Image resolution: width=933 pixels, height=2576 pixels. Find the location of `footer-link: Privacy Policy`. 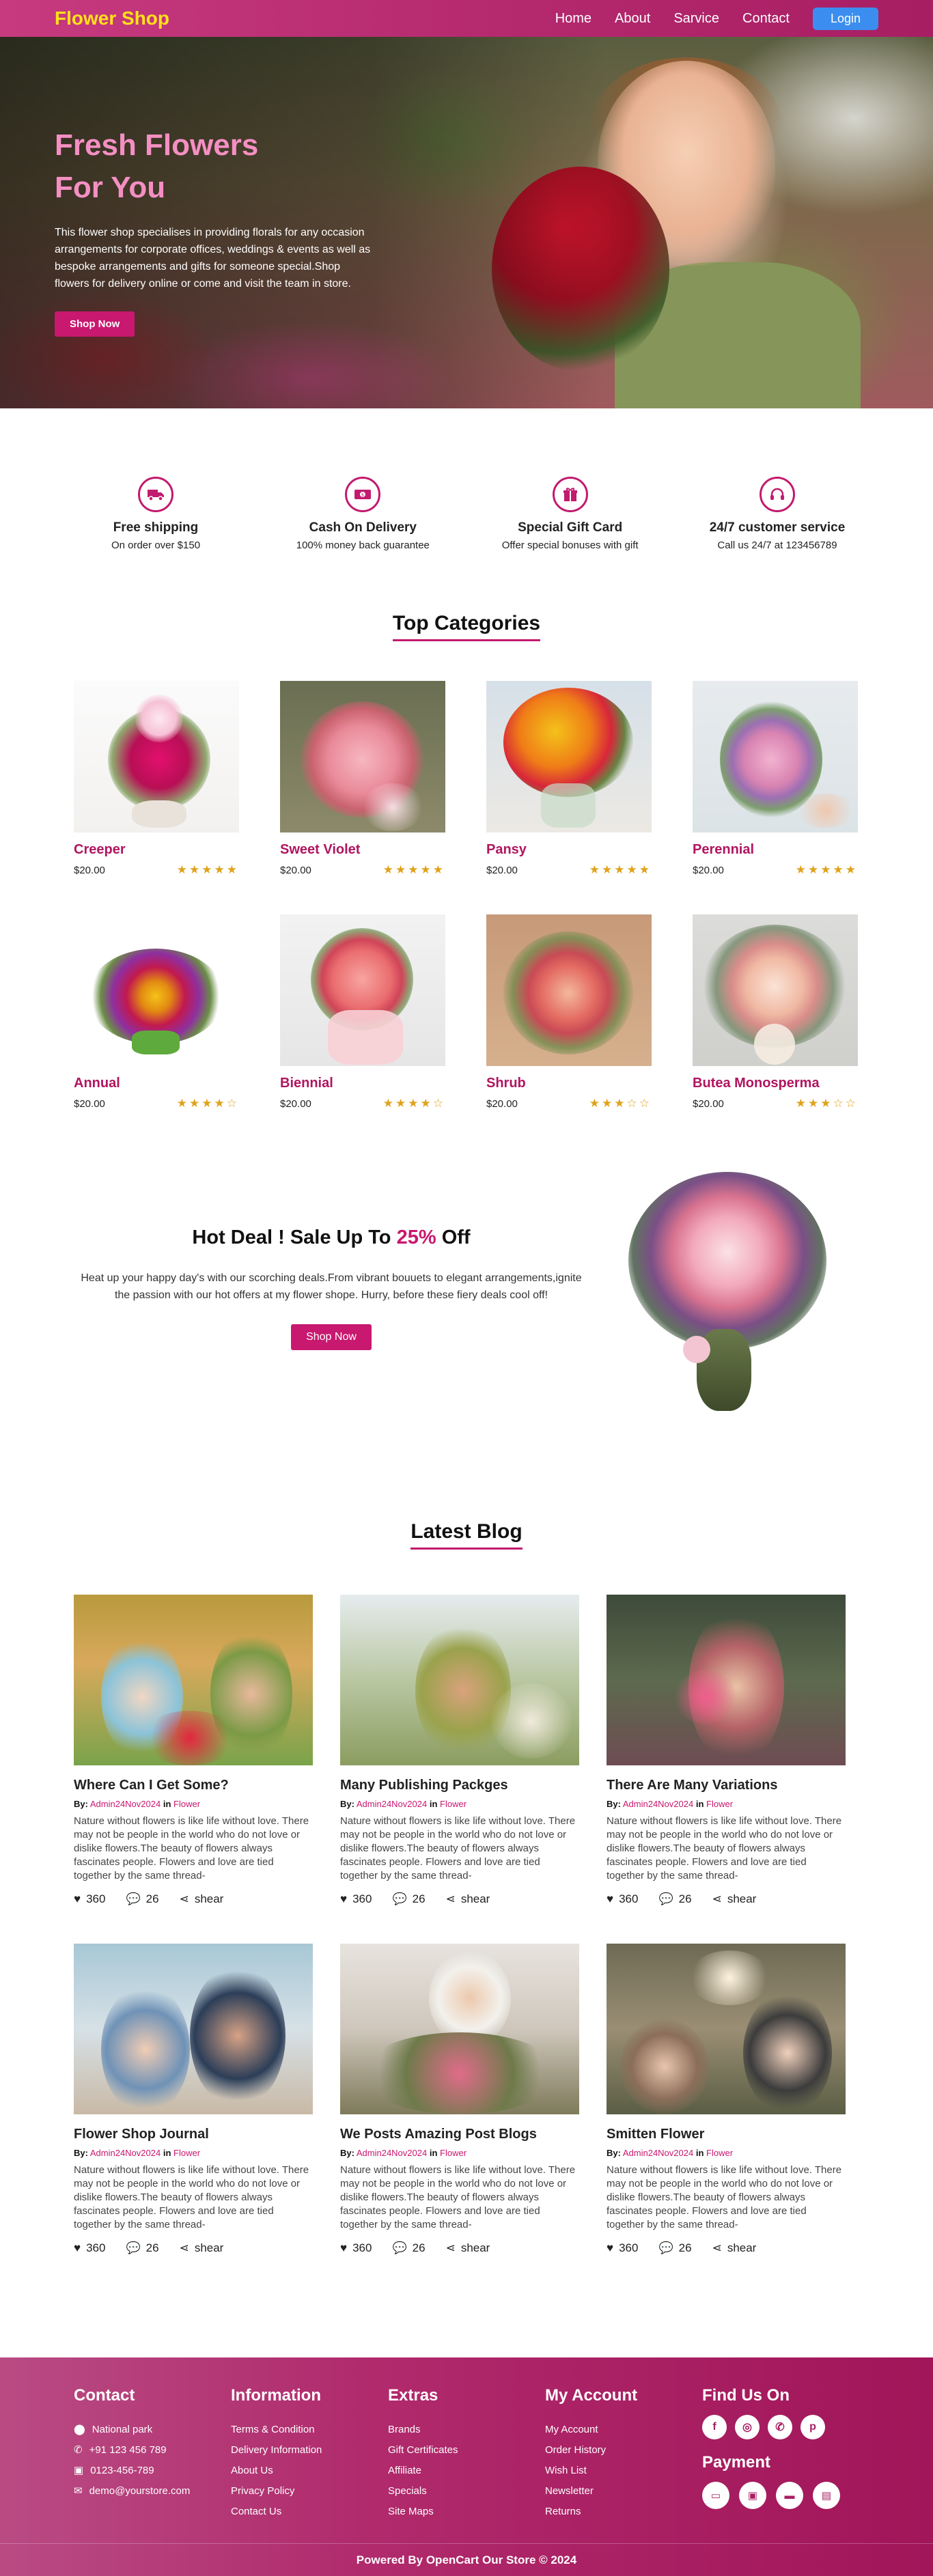

footer-link: Privacy Policy is located at coordinates (309, 2490).